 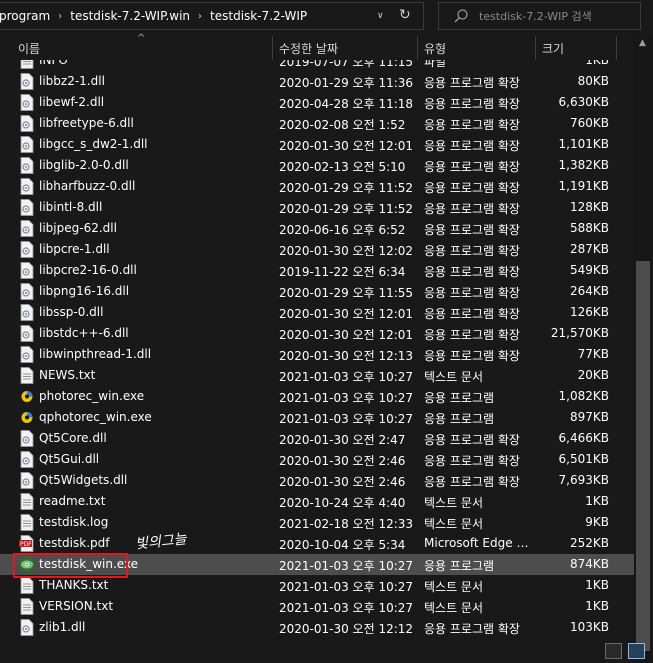 I want to click on file-date: 2020-01-30 오전 12:12, so click(x=346, y=629).